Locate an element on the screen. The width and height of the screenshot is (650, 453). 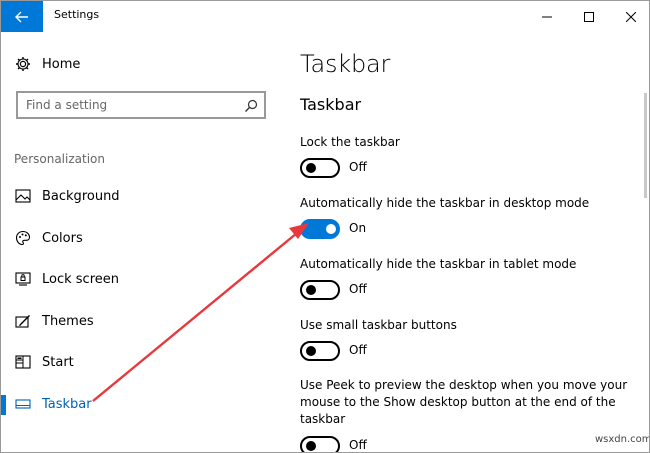
toggle-small-buttons is located at coordinates (320, 351).